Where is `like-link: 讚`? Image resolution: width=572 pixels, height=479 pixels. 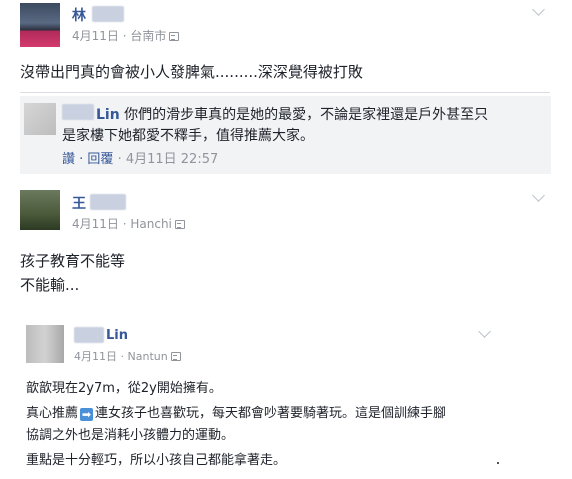
like-link: 讚 is located at coordinates (68, 159).